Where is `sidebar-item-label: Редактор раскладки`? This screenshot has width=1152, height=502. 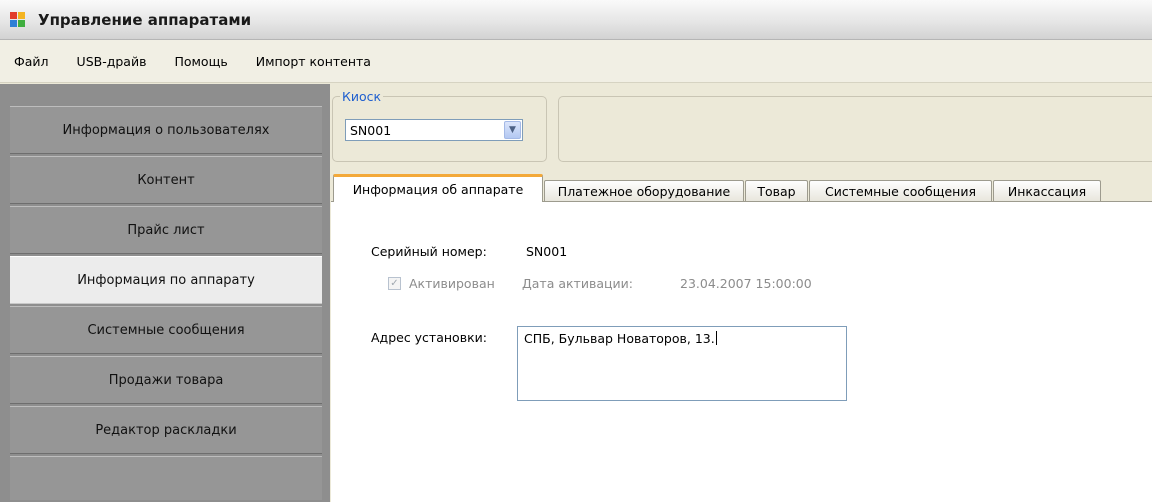 sidebar-item-label: Редактор раскладки is located at coordinates (166, 430).